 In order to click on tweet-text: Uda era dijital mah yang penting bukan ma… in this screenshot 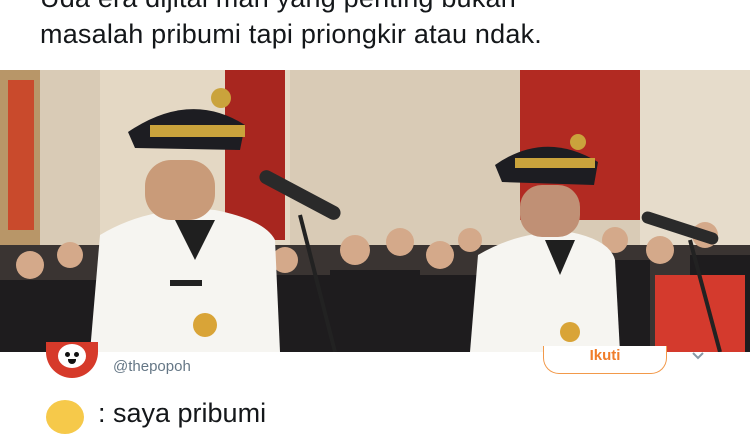, I will do `click(390, 26)`.